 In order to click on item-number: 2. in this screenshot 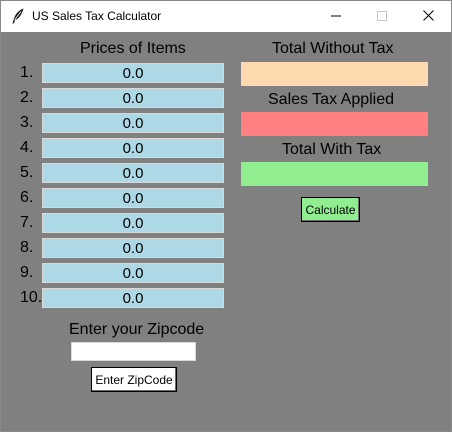, I will do `click(27, 97)`.